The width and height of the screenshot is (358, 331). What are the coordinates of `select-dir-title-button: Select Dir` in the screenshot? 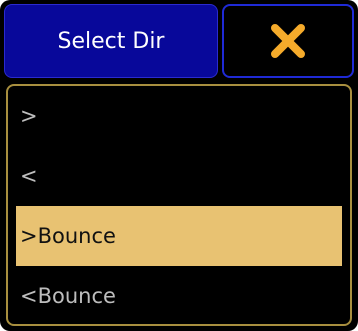 It's located at (111, 41).